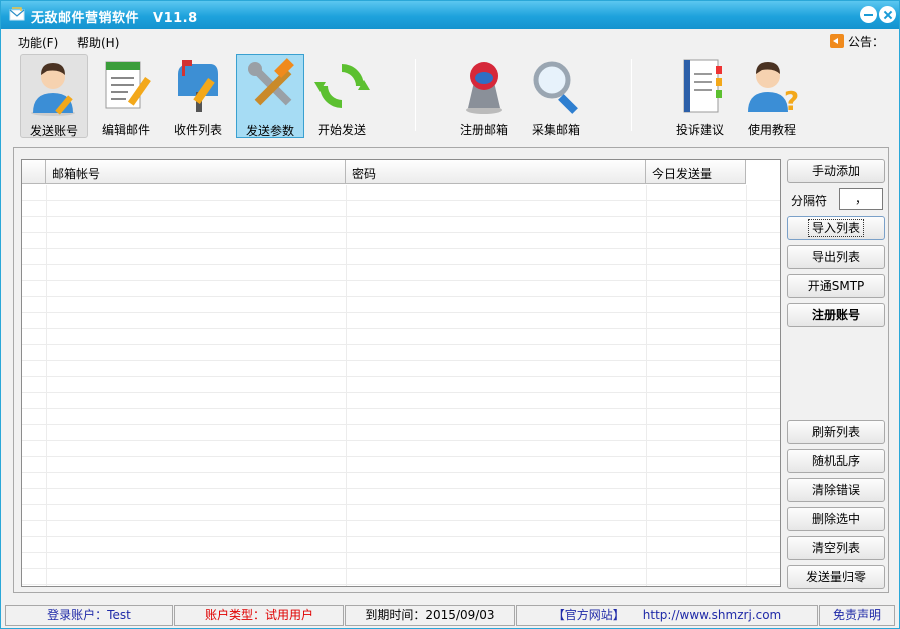 This screenshot has height=629, width=900. I want to click on feedback-button: 投诉建议, so click(700, 96).